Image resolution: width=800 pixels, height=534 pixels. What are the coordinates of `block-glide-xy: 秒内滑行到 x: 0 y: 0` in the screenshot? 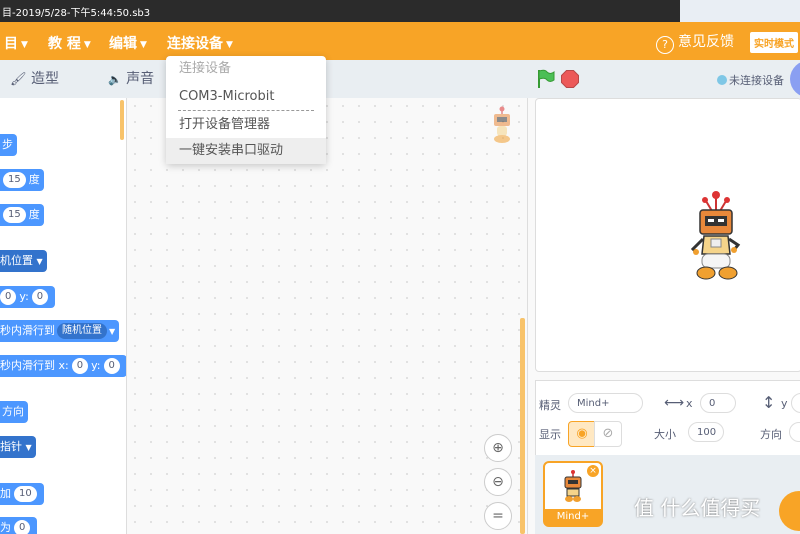 It's located at (63, 366).